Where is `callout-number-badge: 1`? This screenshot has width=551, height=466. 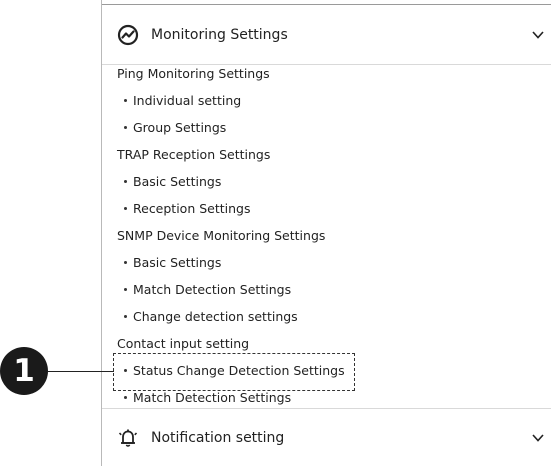
callout-number-badge: 1 is located at coordinates (24, 371).